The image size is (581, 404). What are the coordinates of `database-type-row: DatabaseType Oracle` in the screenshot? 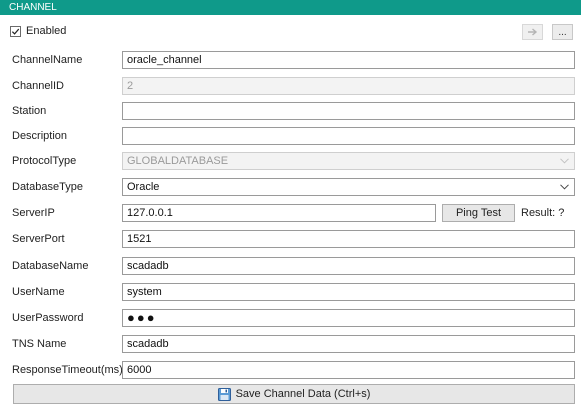 It's located at (290, 187).